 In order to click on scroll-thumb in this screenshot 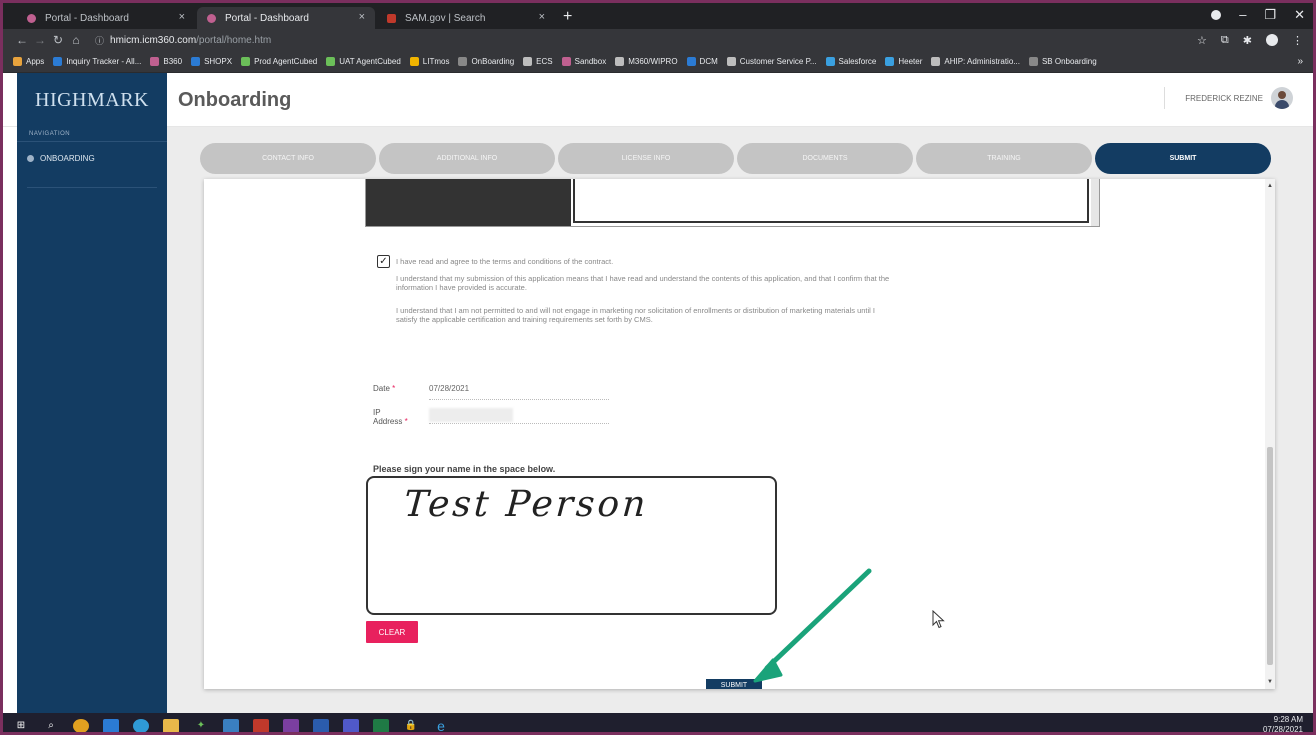, I will do `click(1270, 556)`.